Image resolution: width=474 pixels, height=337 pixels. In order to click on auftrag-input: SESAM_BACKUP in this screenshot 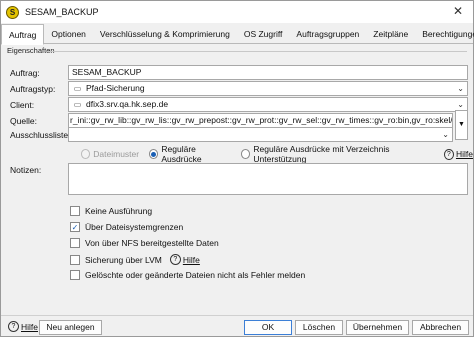, I will do `click(268, 72)`.